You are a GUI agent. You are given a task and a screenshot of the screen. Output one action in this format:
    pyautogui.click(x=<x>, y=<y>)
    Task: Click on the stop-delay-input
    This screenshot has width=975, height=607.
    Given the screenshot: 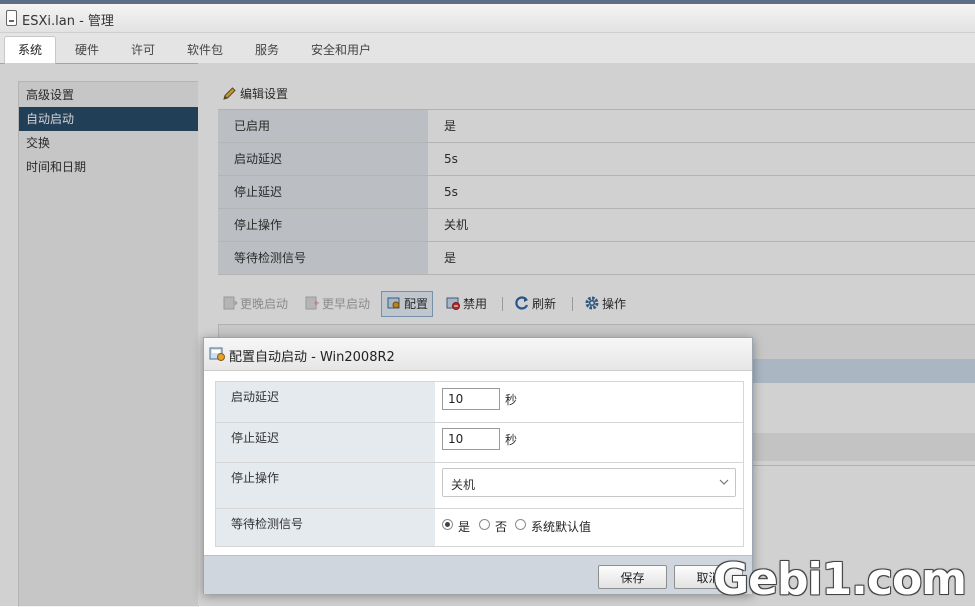 What is the action you would take?
    pyautogui.click(x=471, y=439)
    